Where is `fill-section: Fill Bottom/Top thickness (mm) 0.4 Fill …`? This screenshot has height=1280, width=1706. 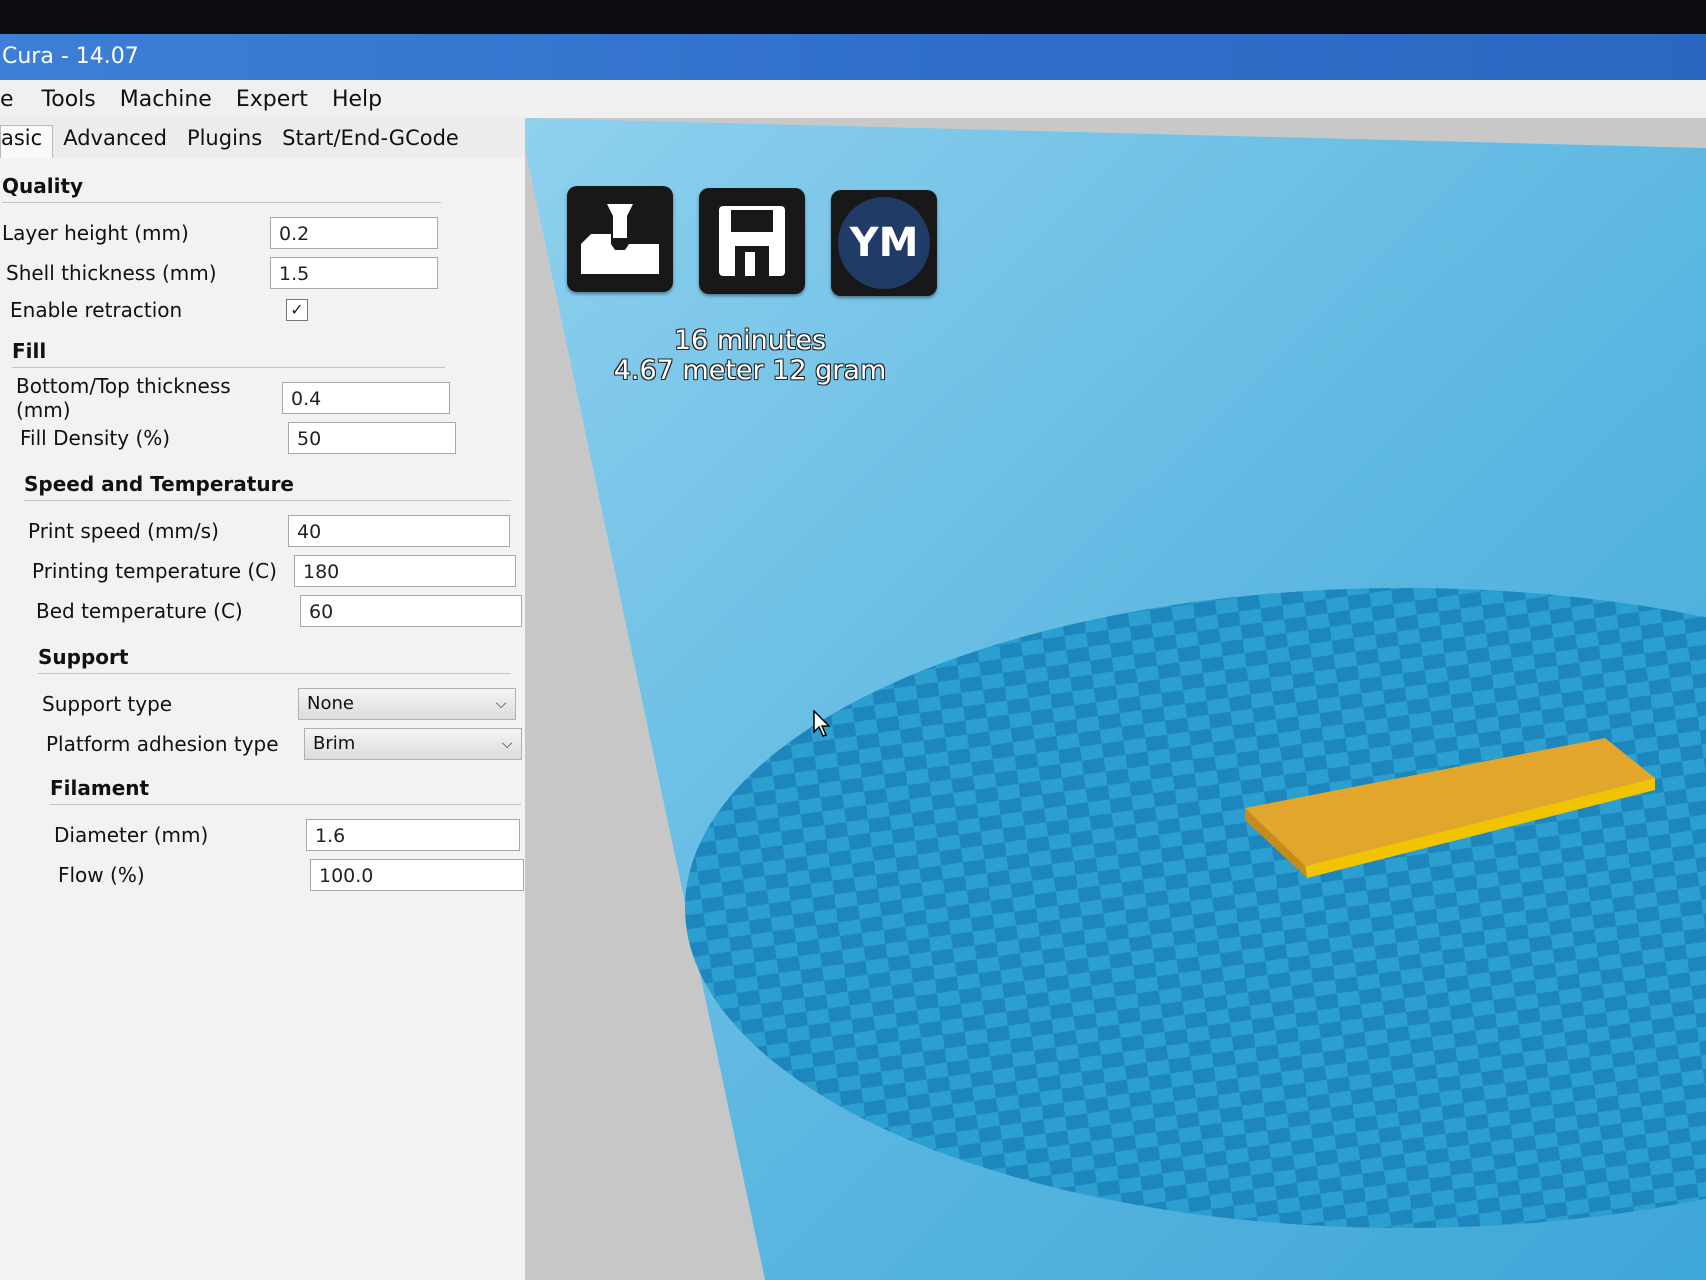 fill-section: Fill Bottom/Top thickness (mm) 0.4 Fill … is located at coordinates (262, 398).